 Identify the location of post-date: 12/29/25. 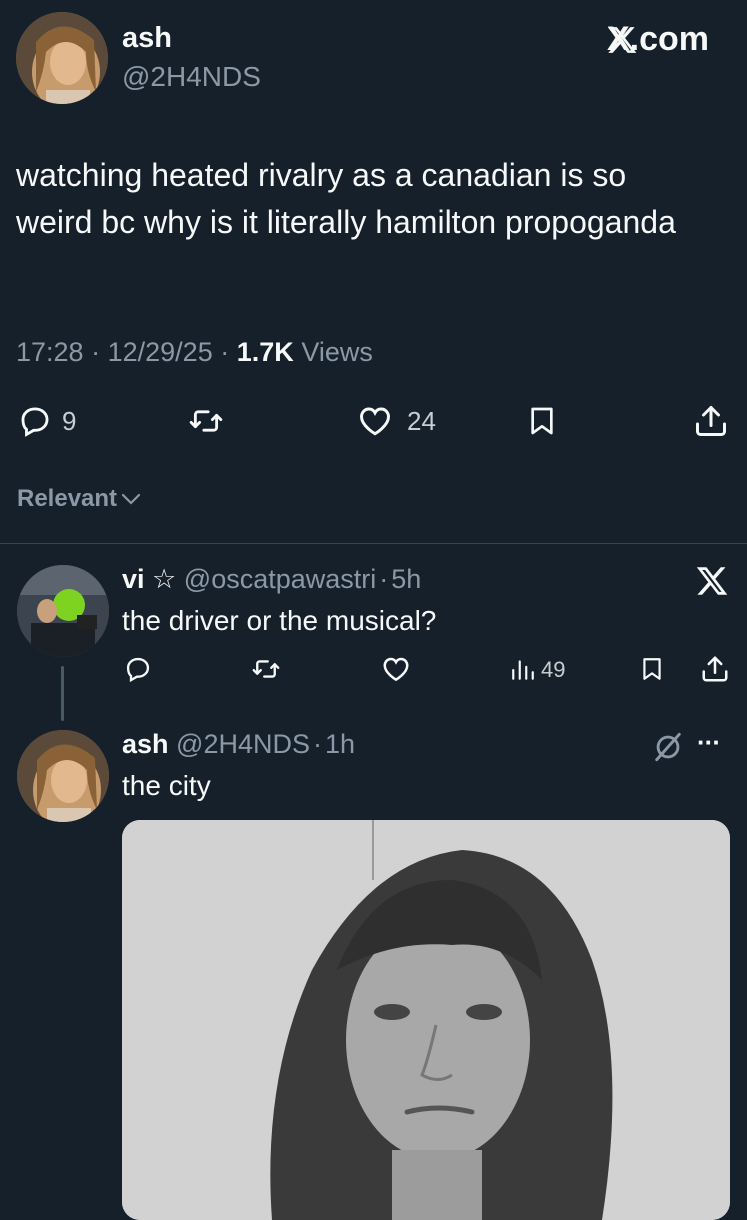
(160, 352).